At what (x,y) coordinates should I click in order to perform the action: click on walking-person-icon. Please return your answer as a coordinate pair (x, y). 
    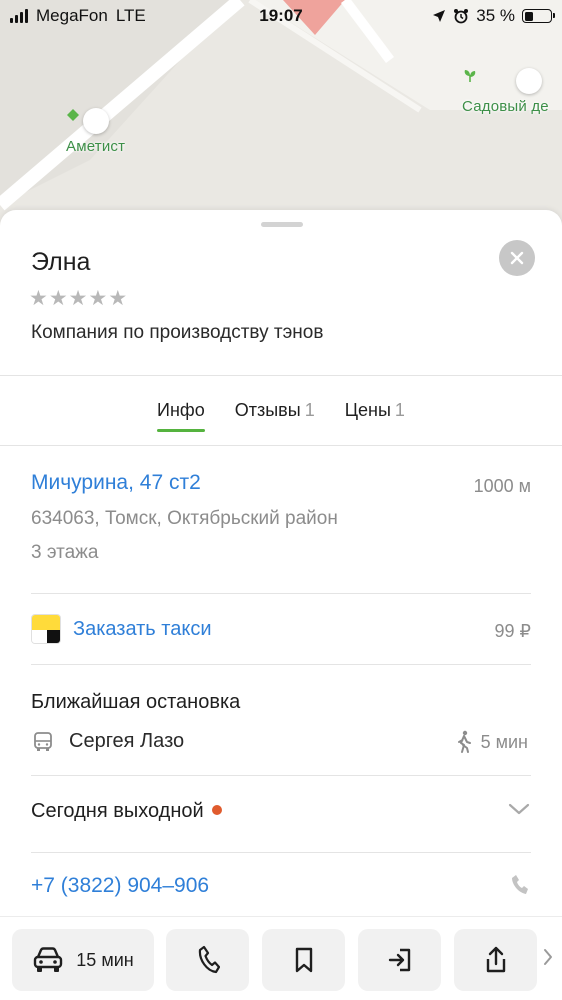
    Looking at the image, I should click on (464, 741).